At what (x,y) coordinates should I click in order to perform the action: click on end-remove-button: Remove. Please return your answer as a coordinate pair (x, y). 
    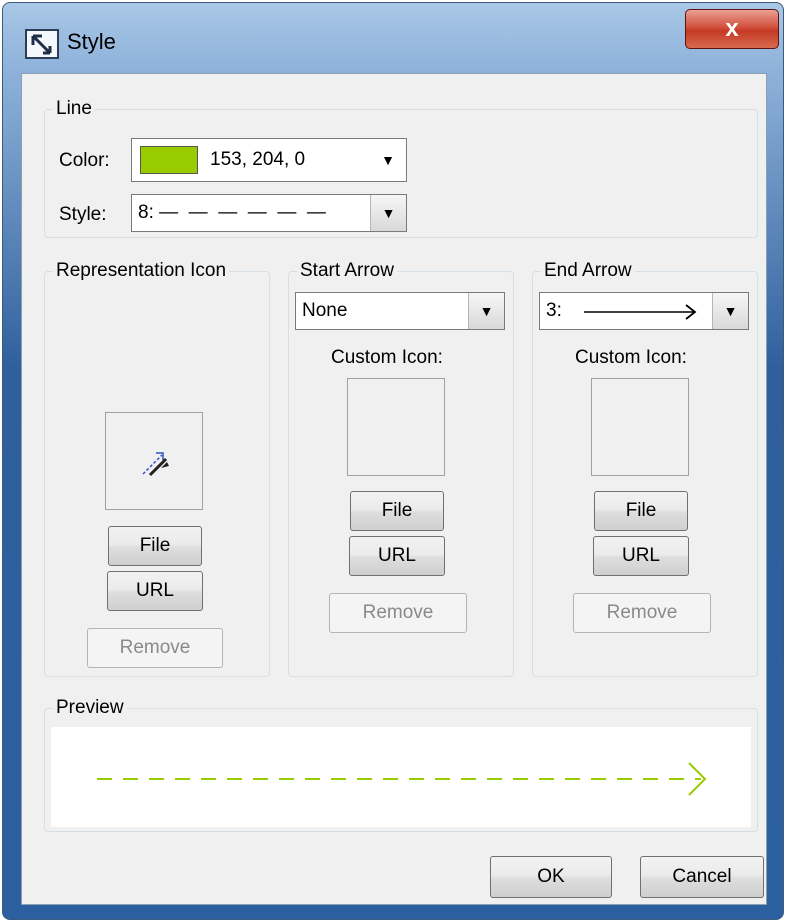
    Looking at the image, I should click on (642, 613).